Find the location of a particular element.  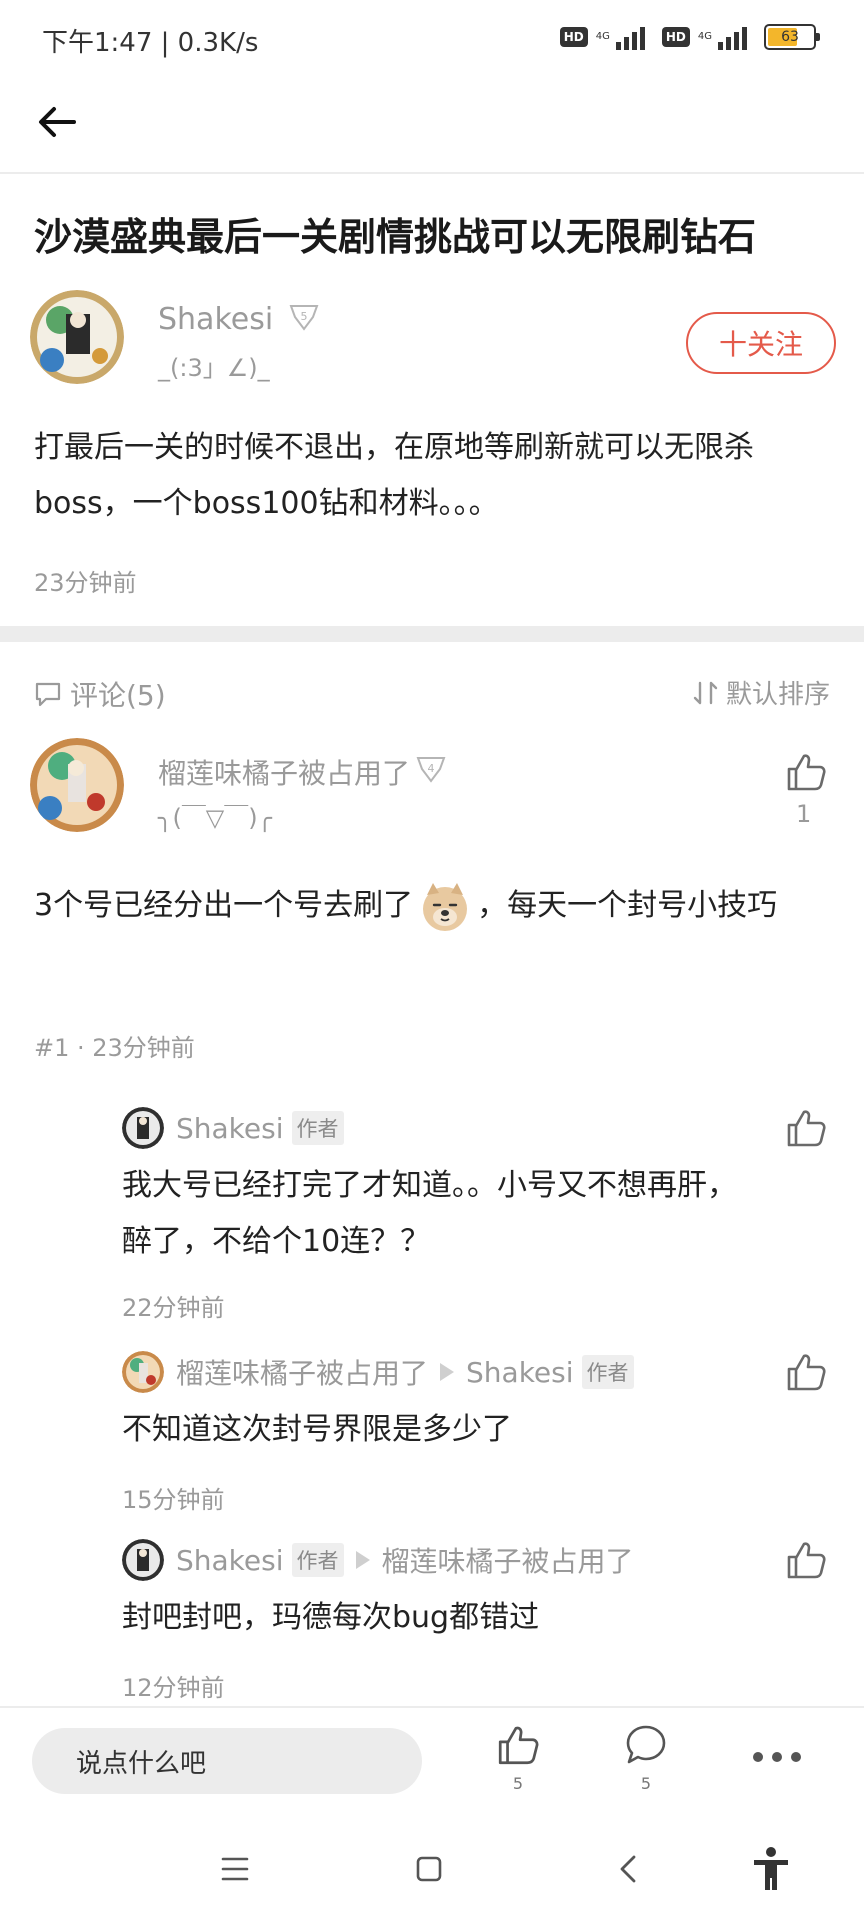

follow-button: 十关注 is located at coordinates (761, 343).